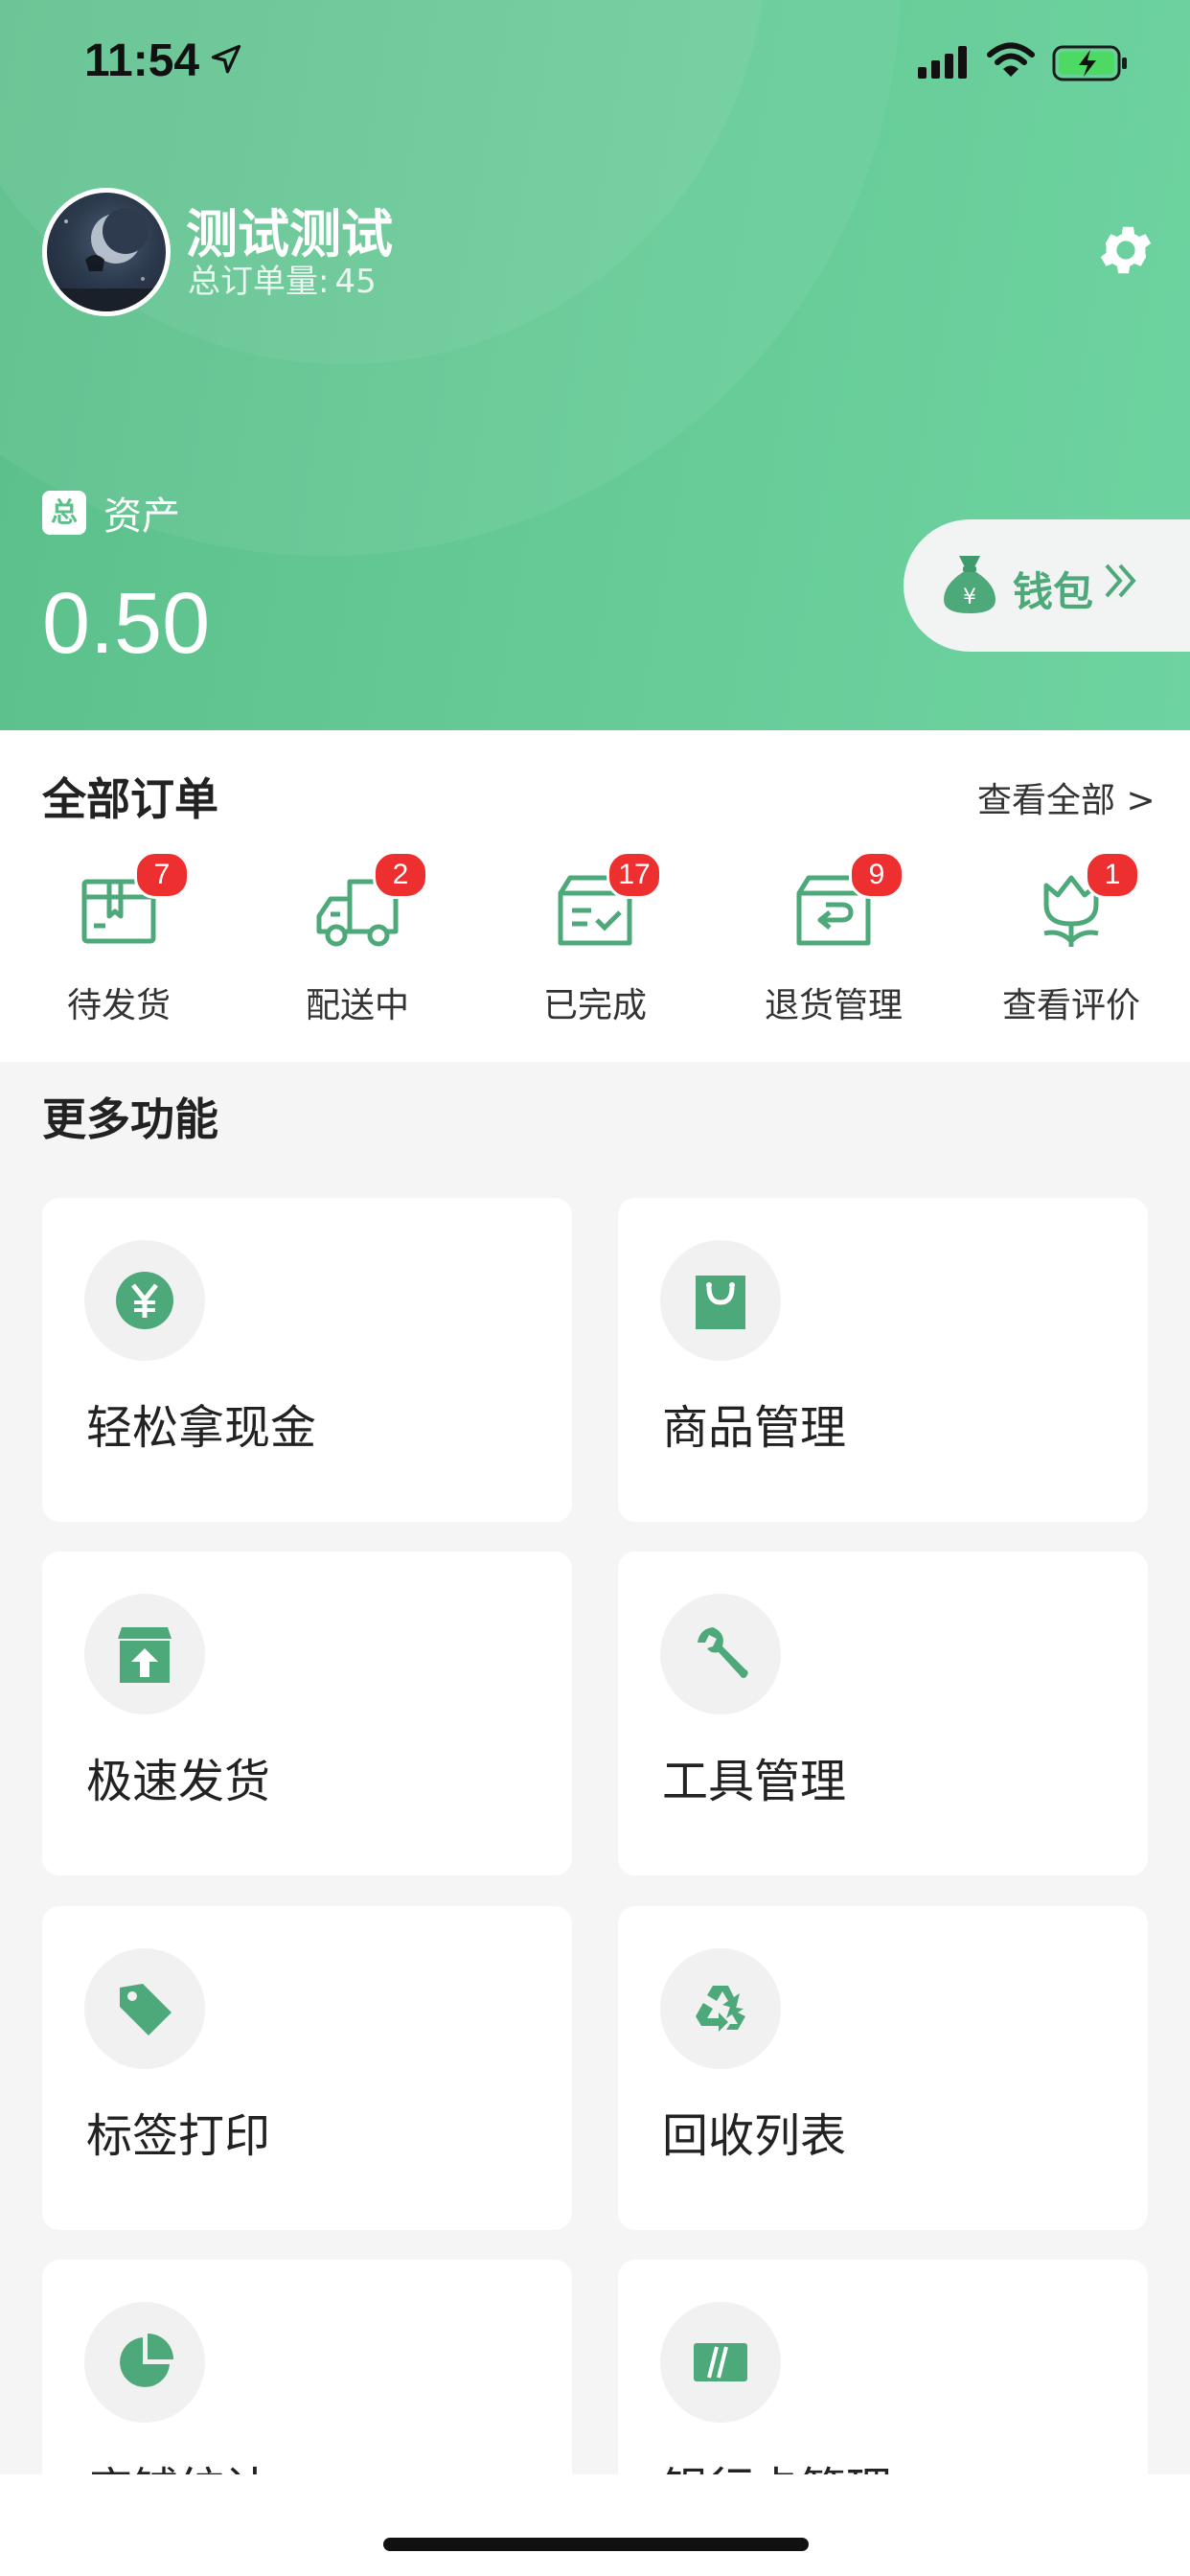 The image size is (1190, 2576). I want to click on function-card-easy-cash: 轻松拿现金, so click(307, 1360).